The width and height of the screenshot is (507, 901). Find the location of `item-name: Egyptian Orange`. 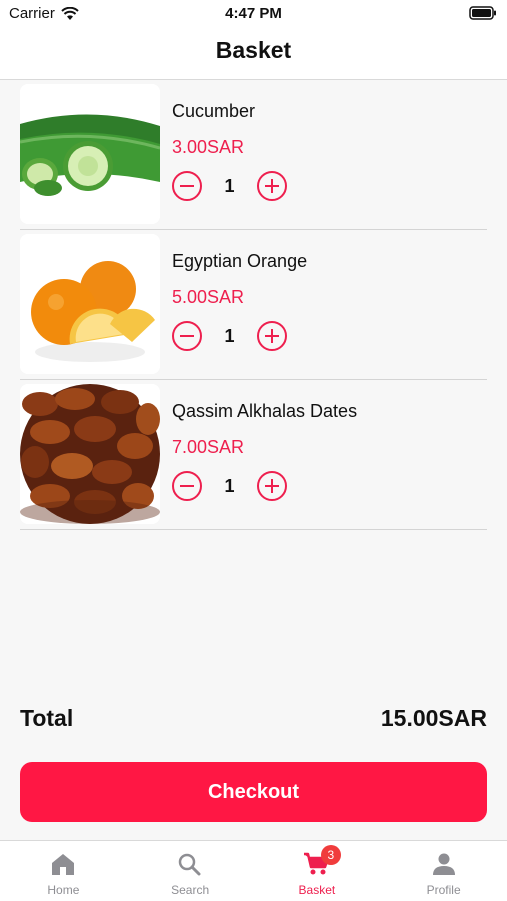

item-name: Egyptian Orange is located at coordinates (240, 261).